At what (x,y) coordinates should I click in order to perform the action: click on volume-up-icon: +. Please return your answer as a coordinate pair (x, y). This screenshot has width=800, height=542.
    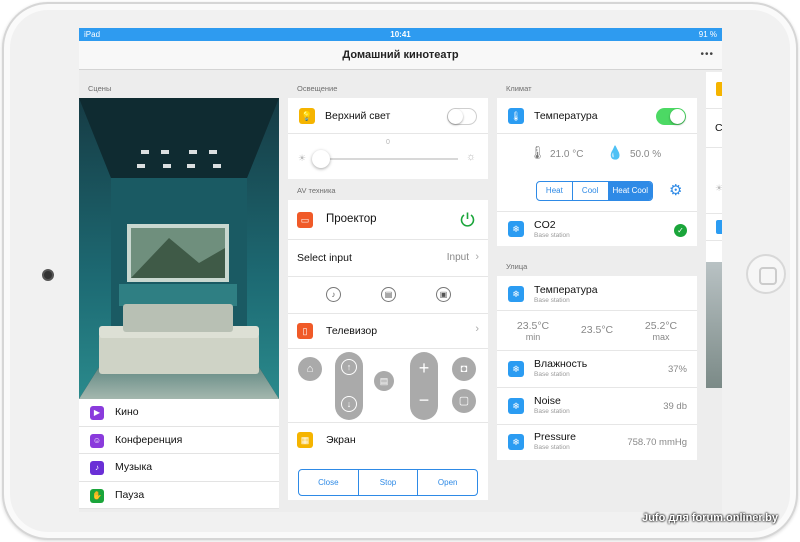
    Looking at the image, I should click on (424, 368).